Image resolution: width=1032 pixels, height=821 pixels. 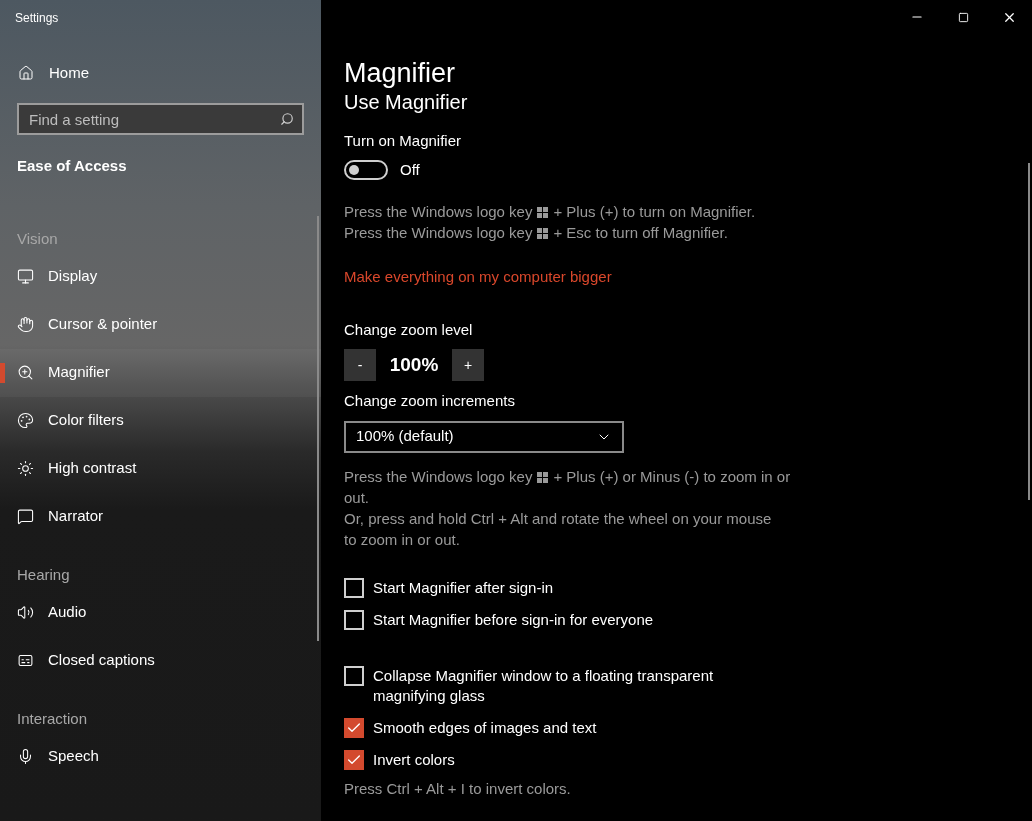 What do you see at coordinates (43, 574) in the screenshot?
I see `group-heading: Hearing` at bounding box center [43, 574].